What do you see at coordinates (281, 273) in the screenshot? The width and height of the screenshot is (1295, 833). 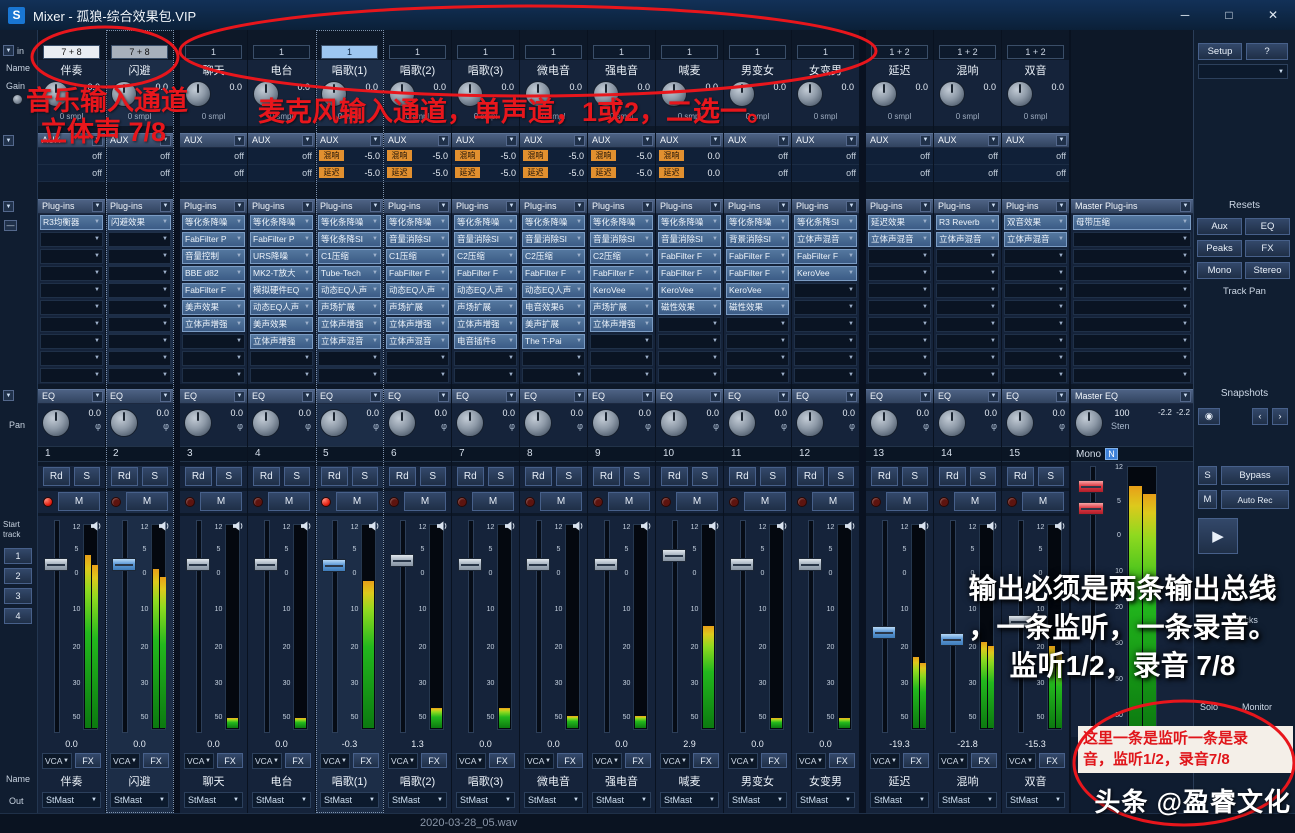 I see `plugin-slot: MK2-T放大 ▼` at bounding box center [281, 273].